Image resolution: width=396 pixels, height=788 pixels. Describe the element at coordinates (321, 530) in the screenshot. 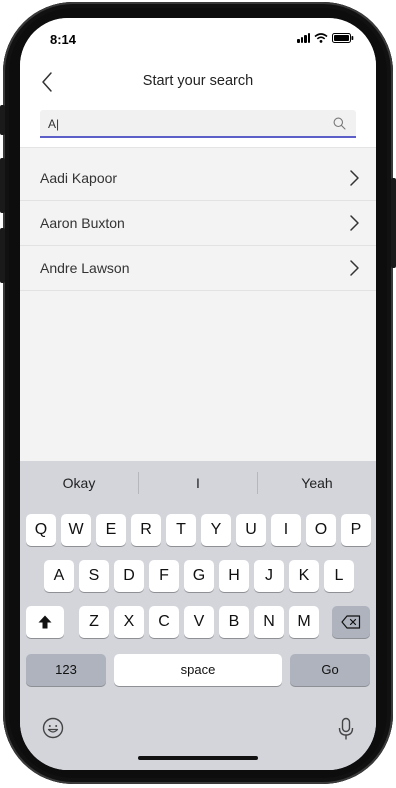

I see `key-o: O` at that location.